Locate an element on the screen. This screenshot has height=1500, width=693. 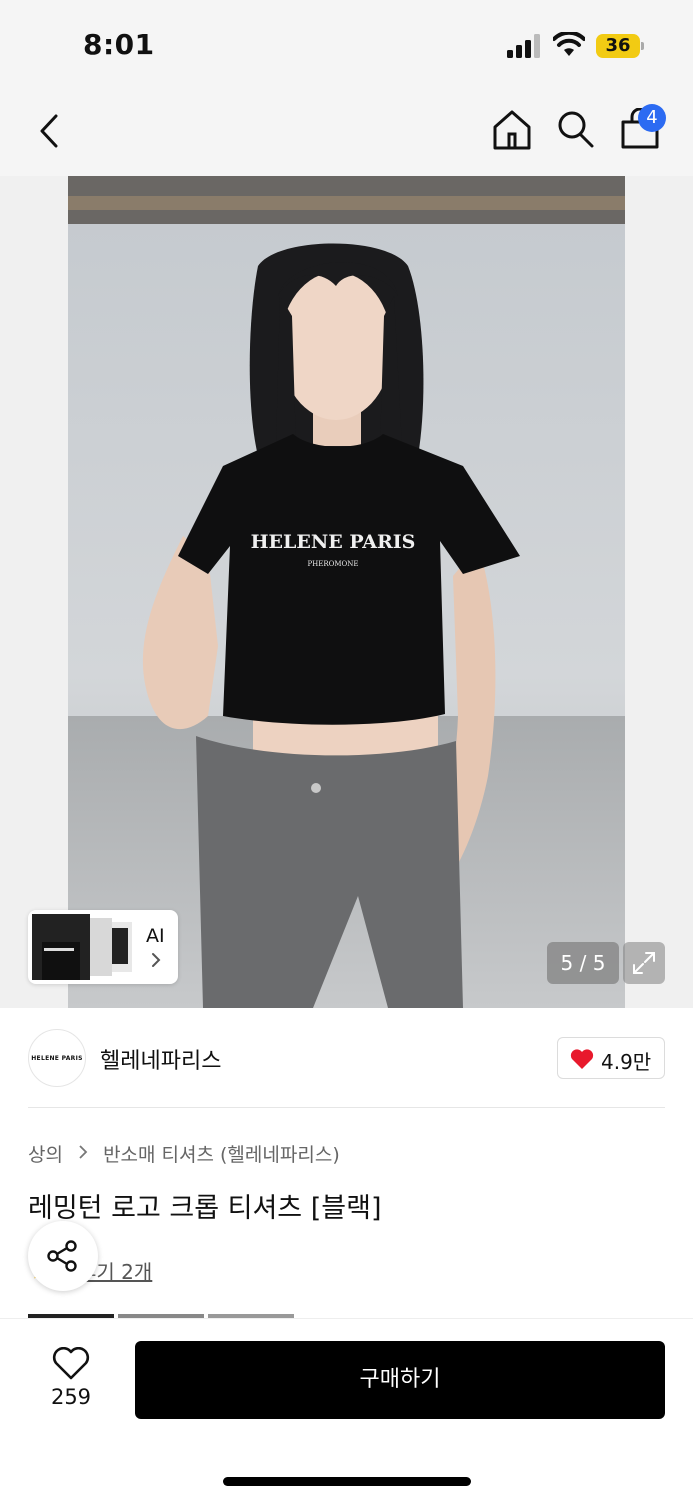
cart-count-badge: 4 is located at coordinates (652, 118).